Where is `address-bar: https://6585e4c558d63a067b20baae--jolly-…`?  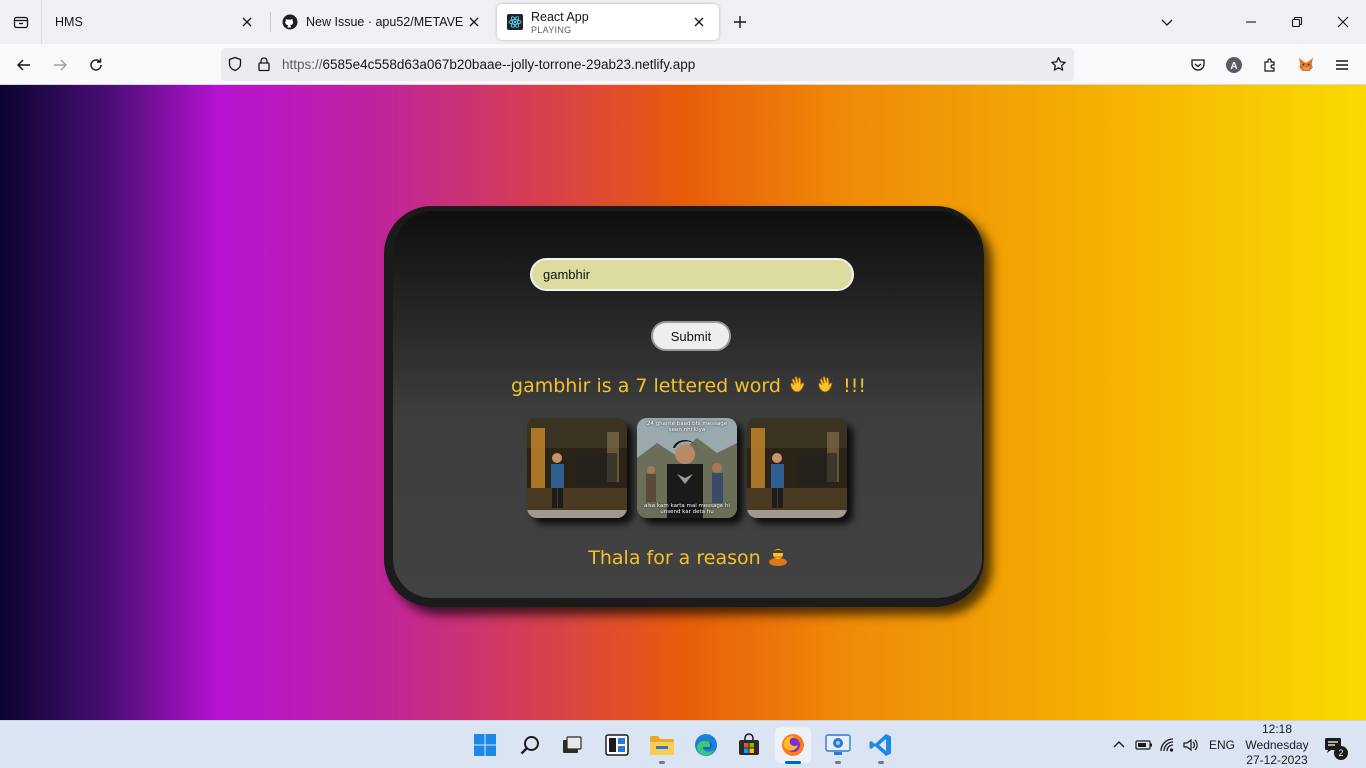 address-bar: https://6585e4c558d63a067b20baae--jolly-… is located at coordinates (647, 64).